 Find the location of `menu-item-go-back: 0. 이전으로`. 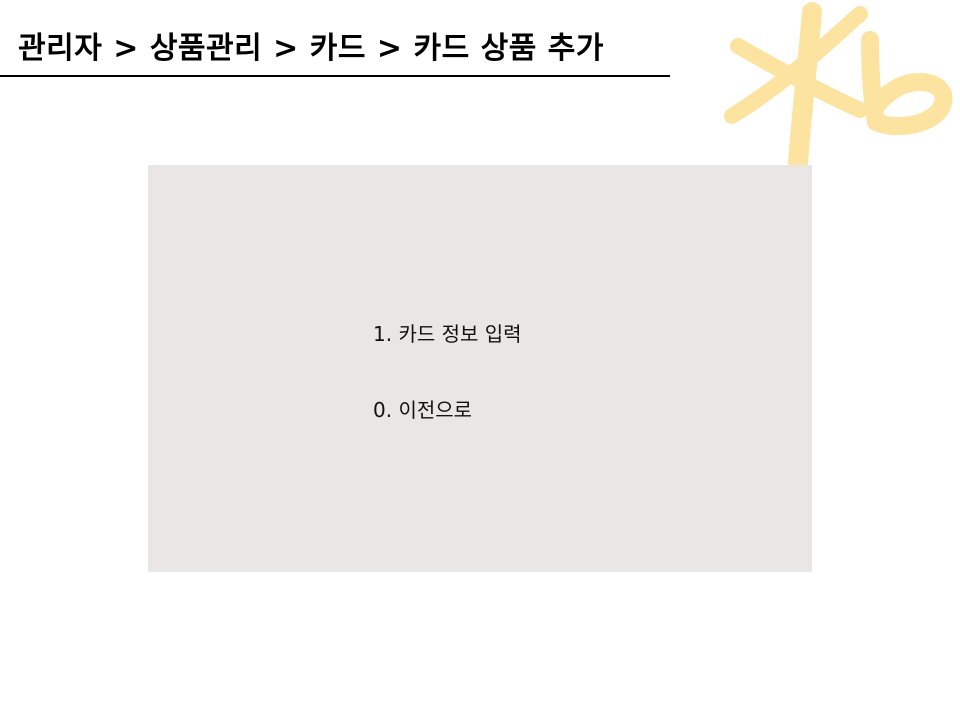

menu-item-go-back: 0. 이전으로 is located at coordinates (422, 410).